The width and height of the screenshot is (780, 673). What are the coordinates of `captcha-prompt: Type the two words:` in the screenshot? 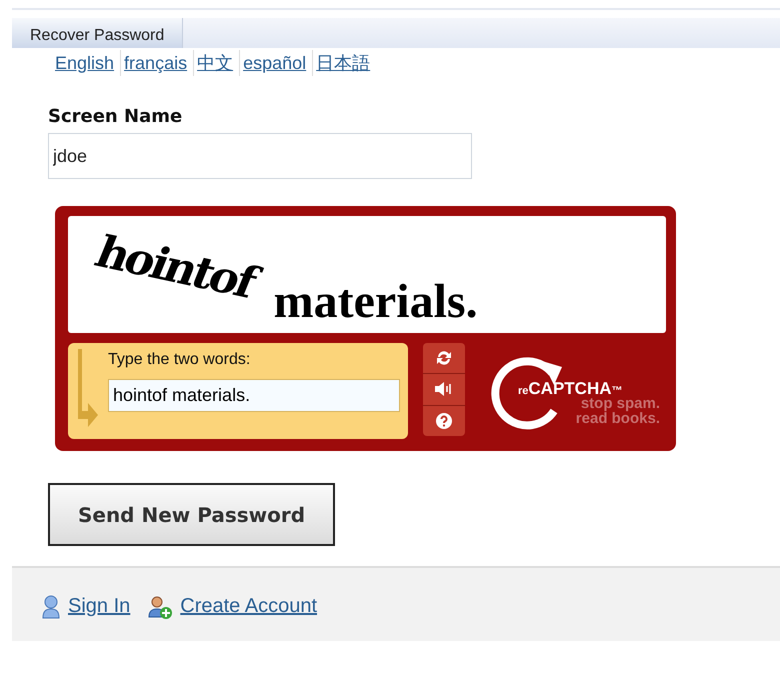 It's located at (179, 360).